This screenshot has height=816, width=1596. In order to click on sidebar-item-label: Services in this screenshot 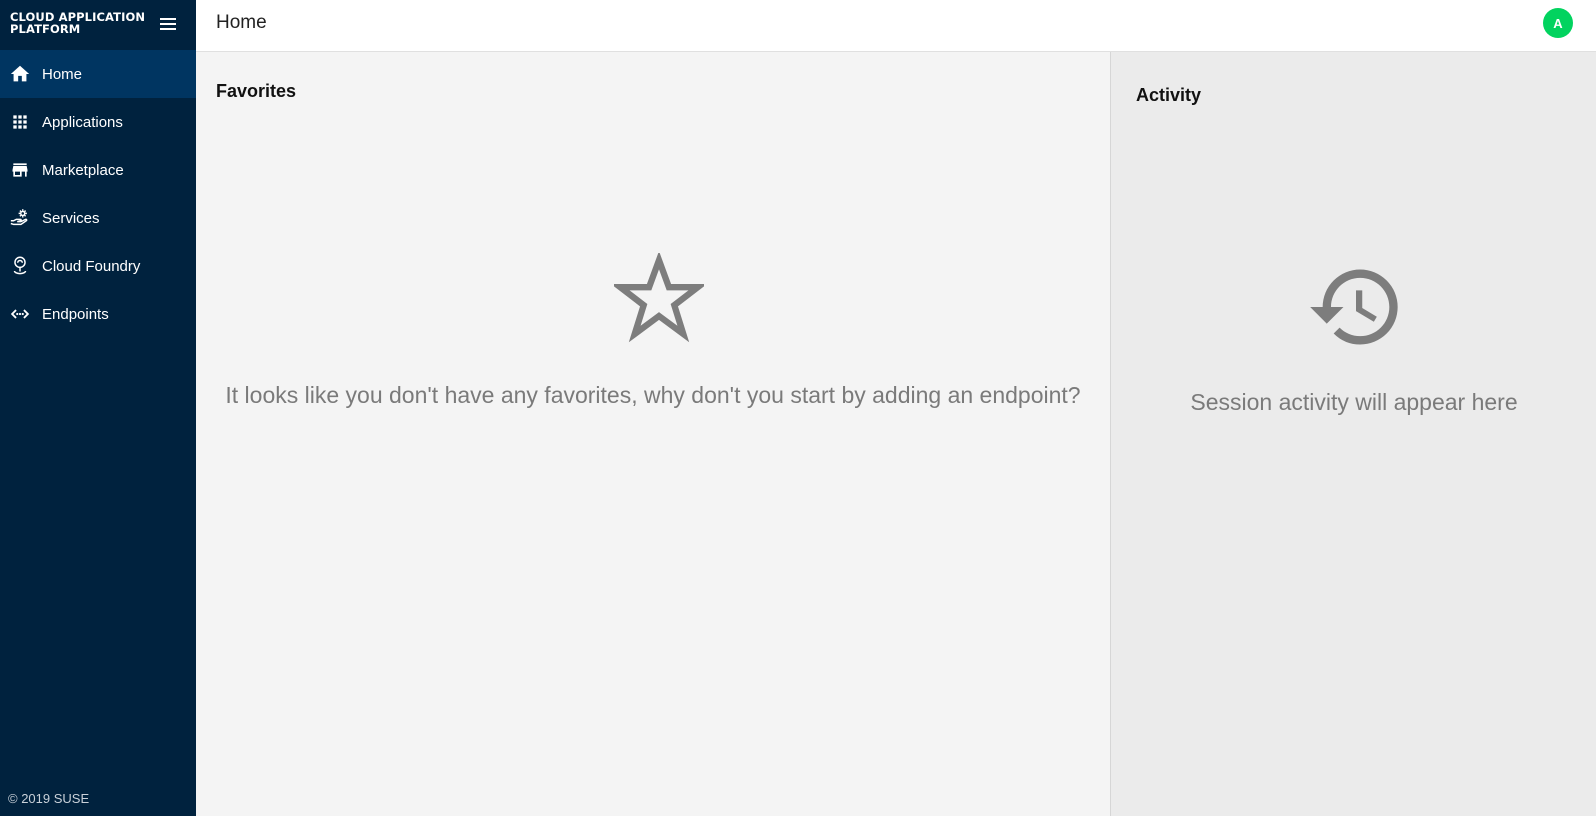, I will do `click(71, 218)`.